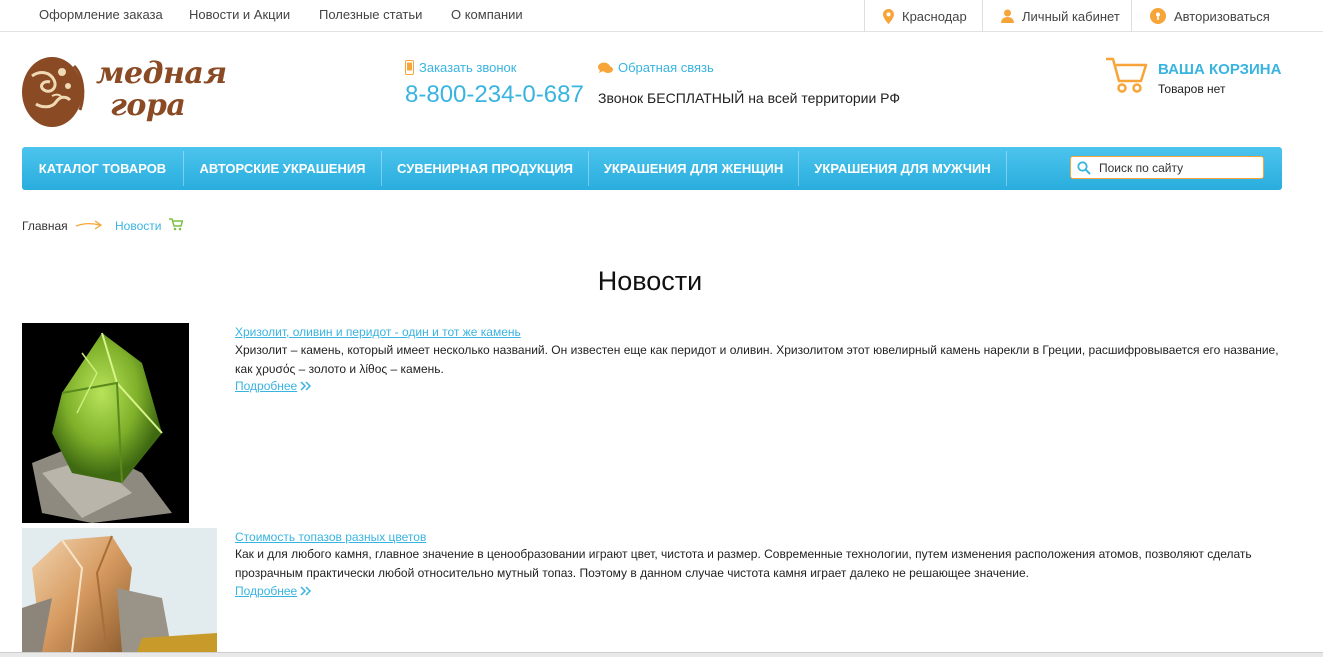 This screenshot has width=1323, height=657. What do you see at coordinates (1158, 16) in the screenshot?
I see `key-icon` at bounding box center [1158, 16].